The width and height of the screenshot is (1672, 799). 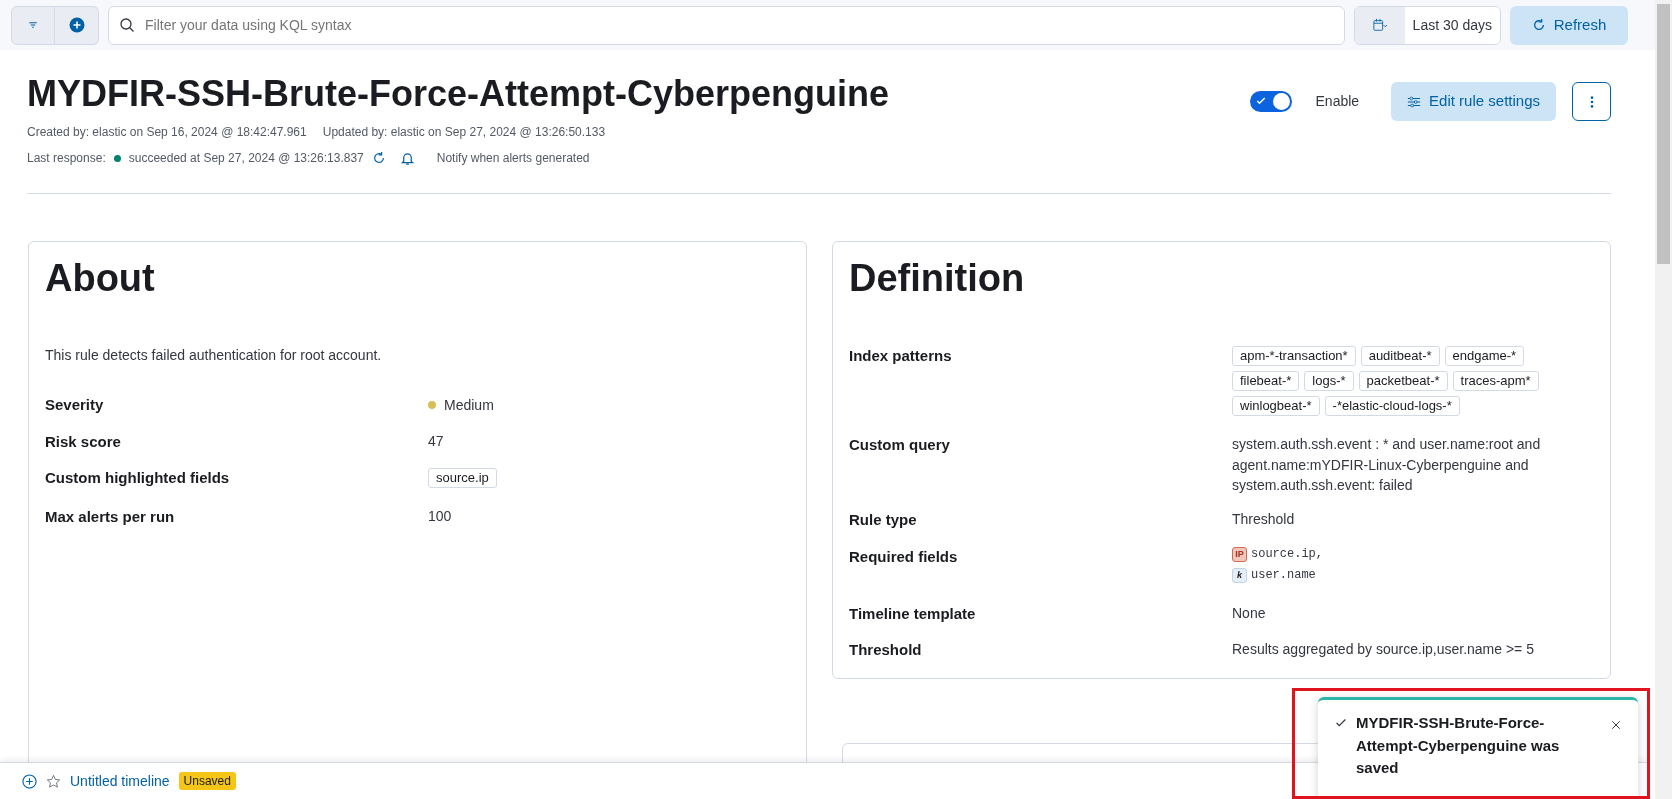 I want to click on rule-title: MYDFIR-SSH-Brute-Force-Attempt-Cyberpenguine, so click(x=458, y=94).